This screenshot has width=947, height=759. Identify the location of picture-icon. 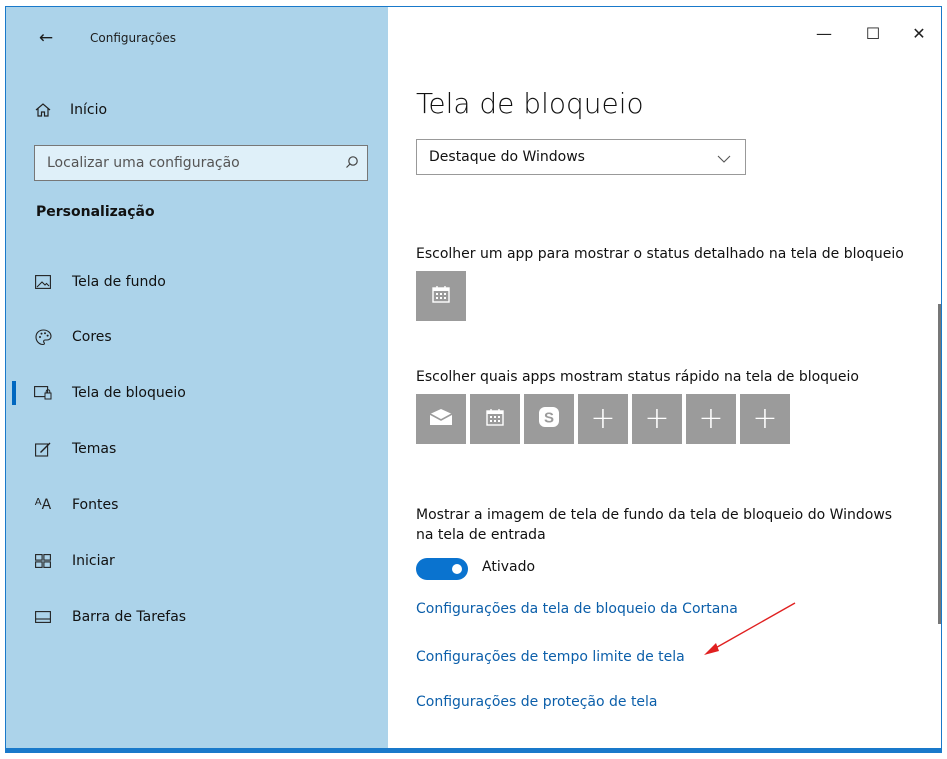
(43, 282).